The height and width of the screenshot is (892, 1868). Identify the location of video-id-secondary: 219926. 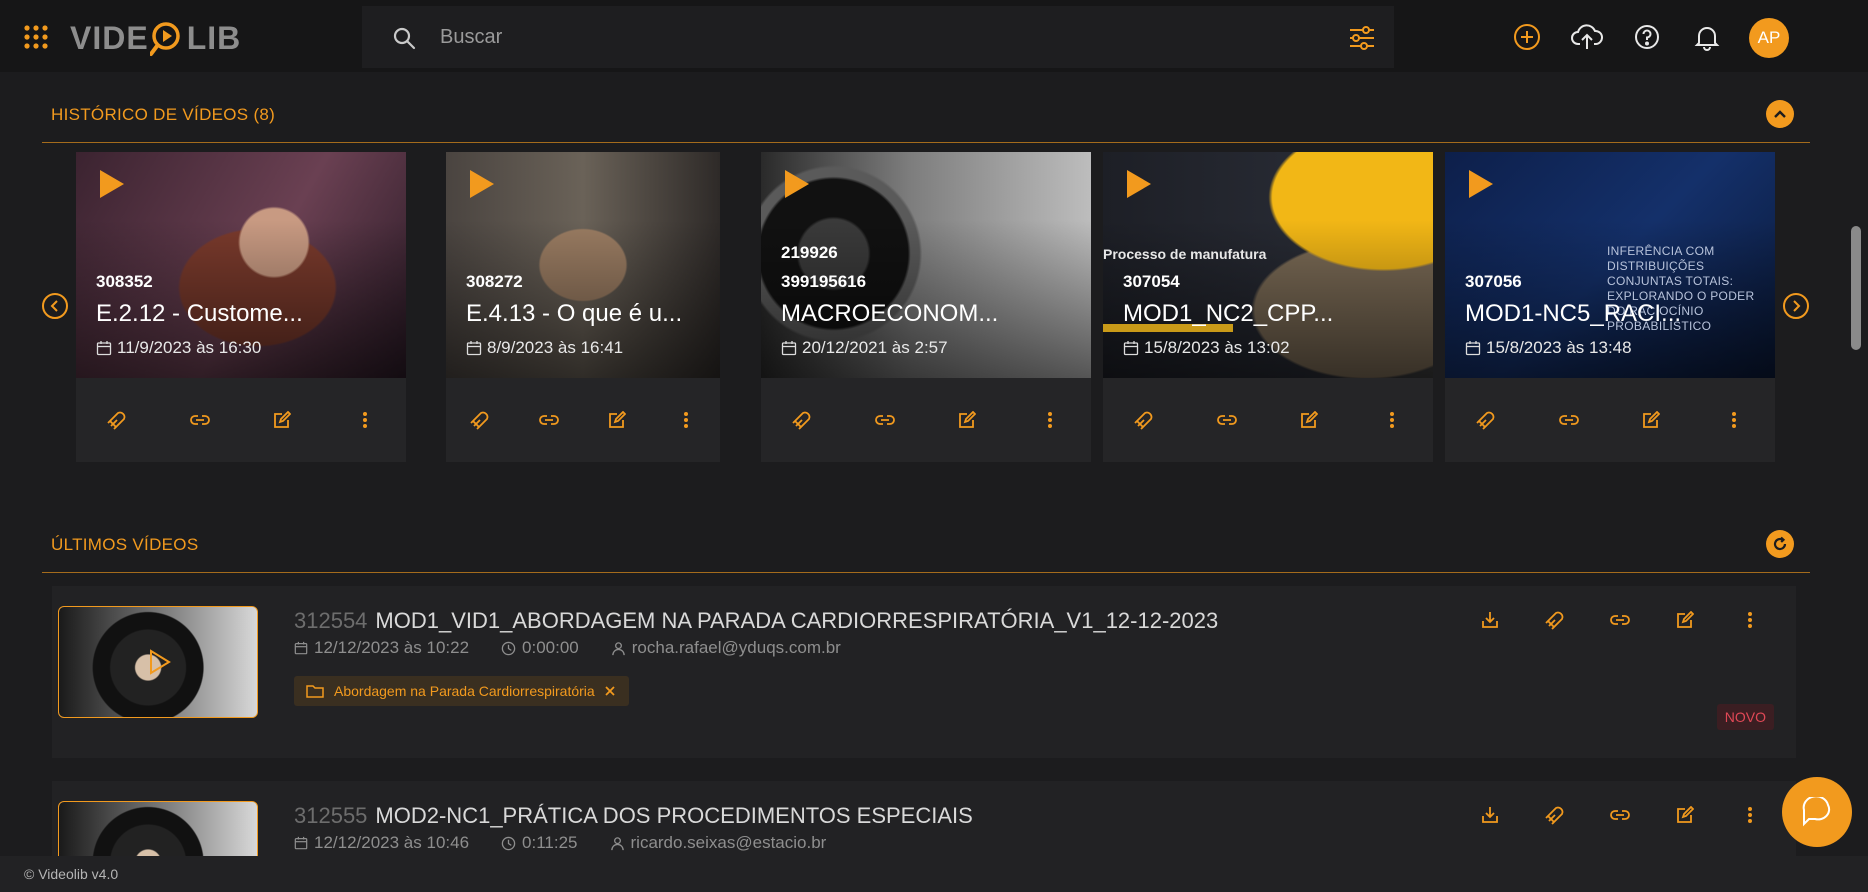
(809, 252).